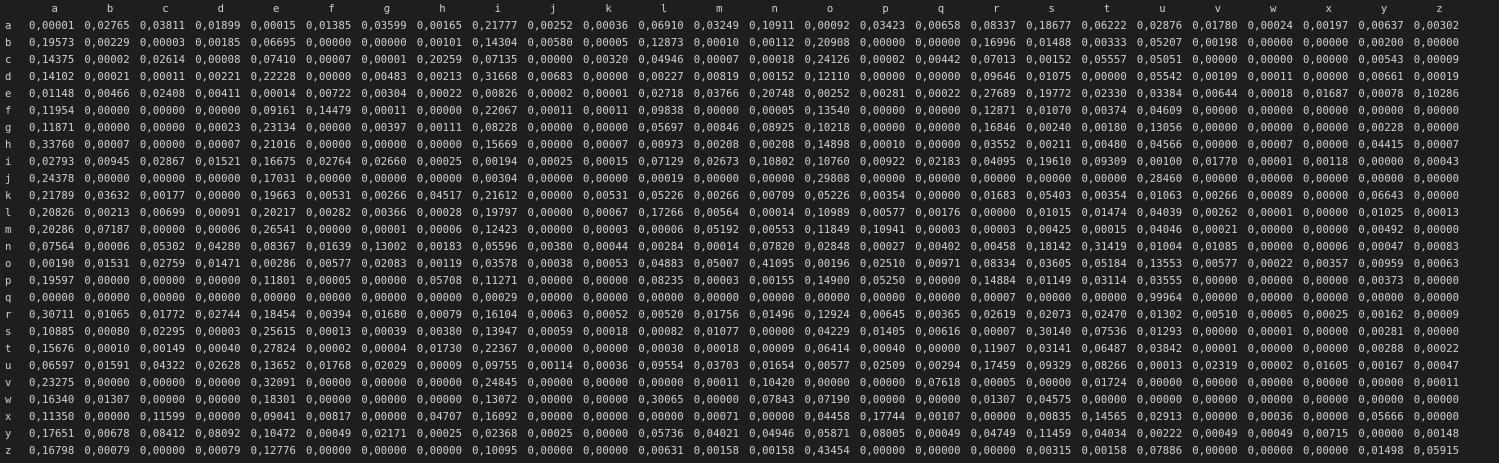  What do you see at coordinates (1049, 400) in the screenshot?
I see `table-cell: 0,04575` at bounding box center [1049, 400].